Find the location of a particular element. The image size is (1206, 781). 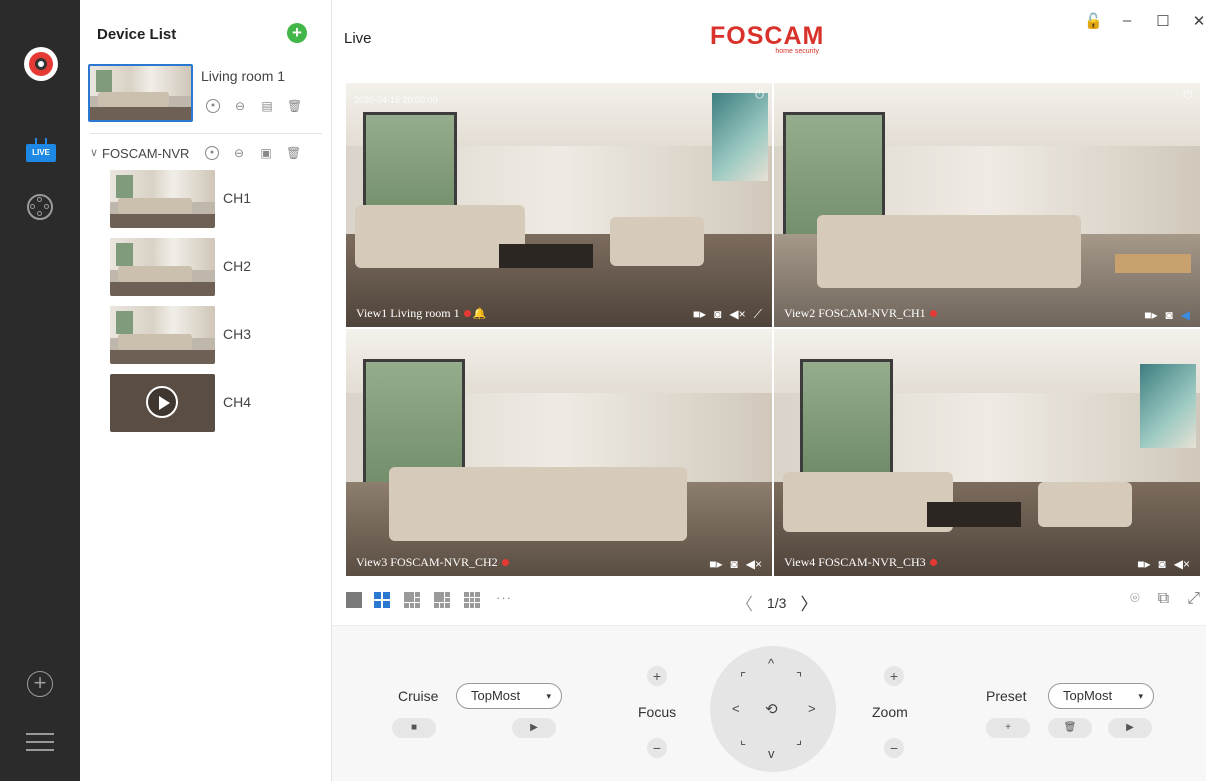

layout-6-icon is located at coordinates (412, 600).